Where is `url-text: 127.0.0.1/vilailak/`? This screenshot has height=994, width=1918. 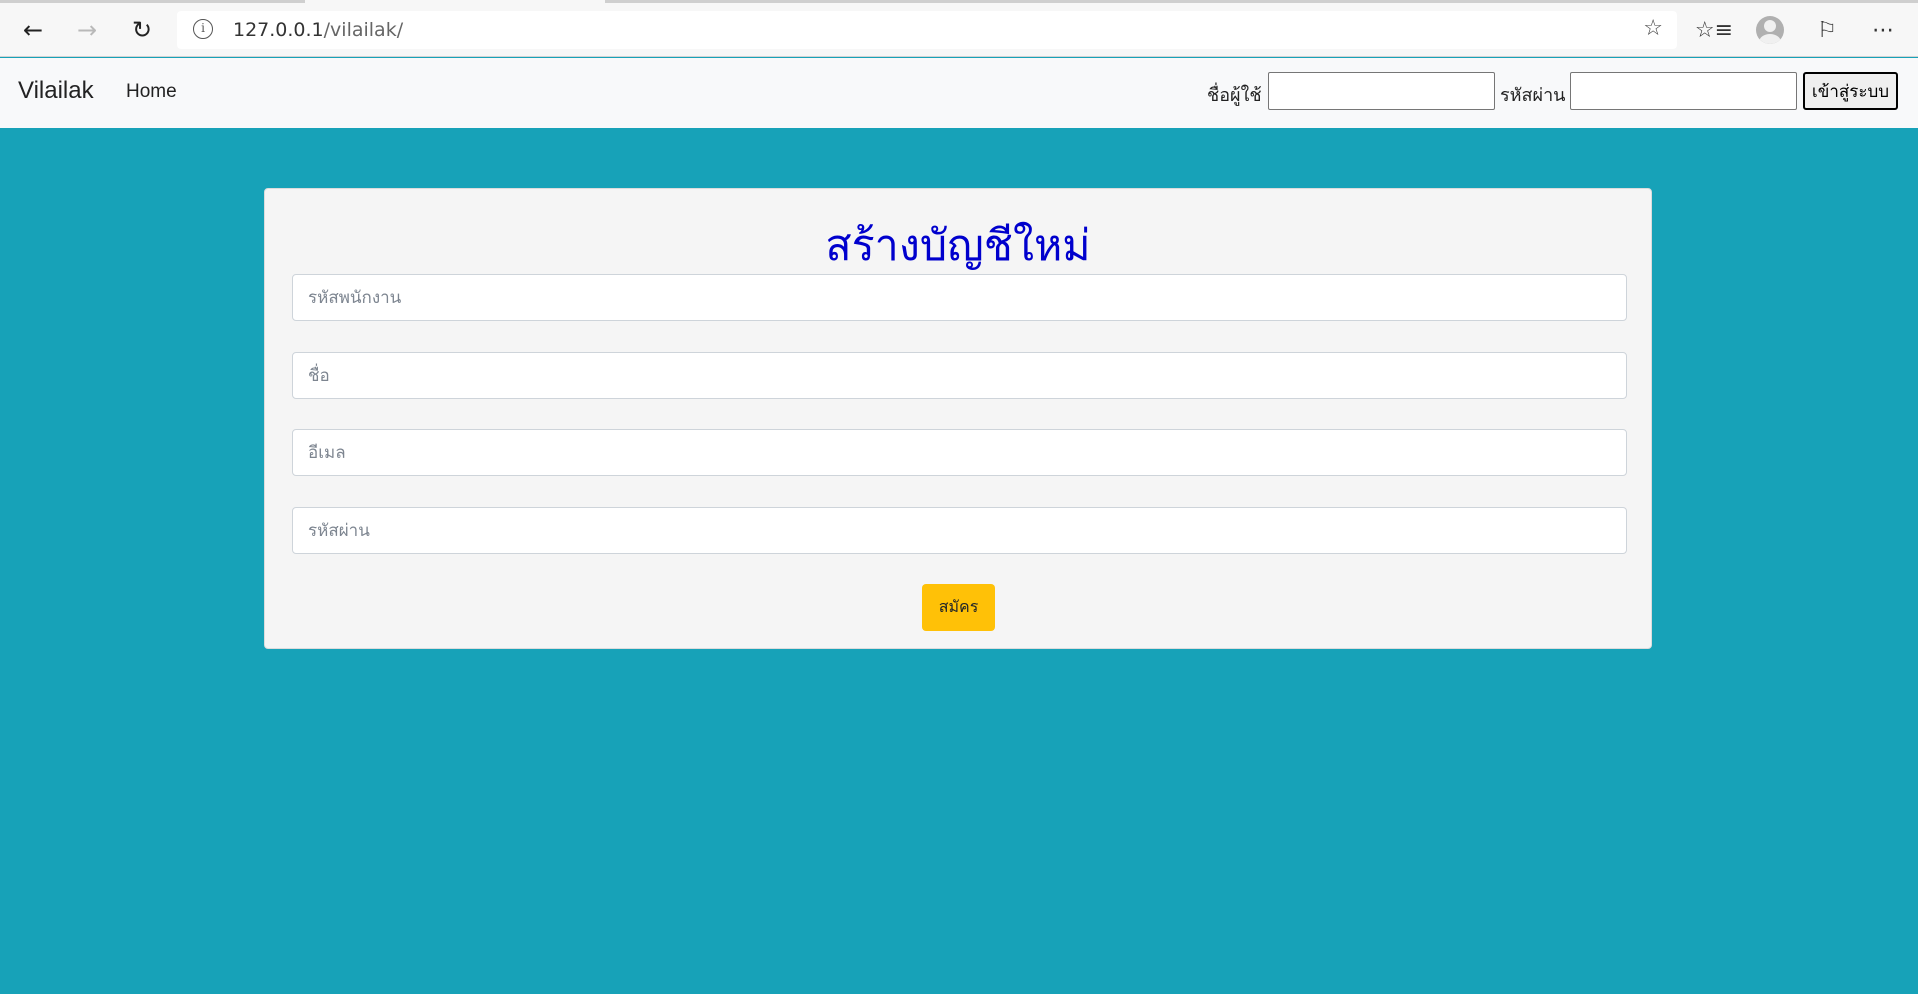
url-text: 127.0.0.1/vilailak/ is located at coordinates (318, 30).